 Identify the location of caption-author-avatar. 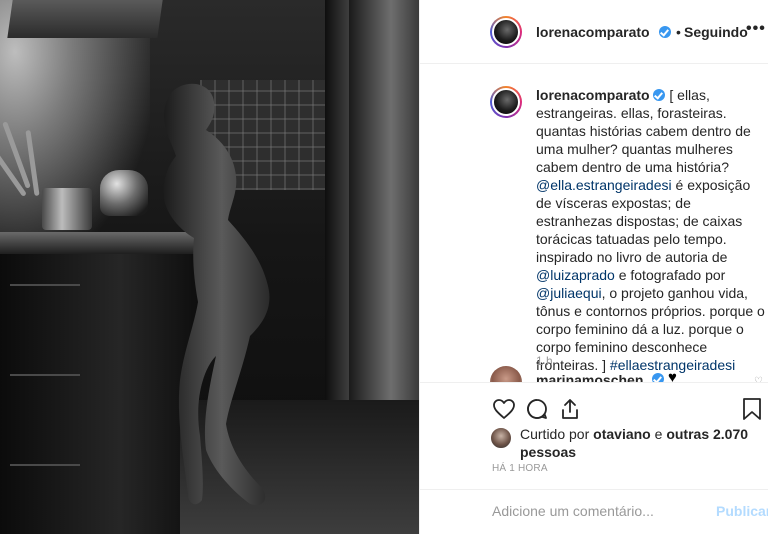
(506, 102).